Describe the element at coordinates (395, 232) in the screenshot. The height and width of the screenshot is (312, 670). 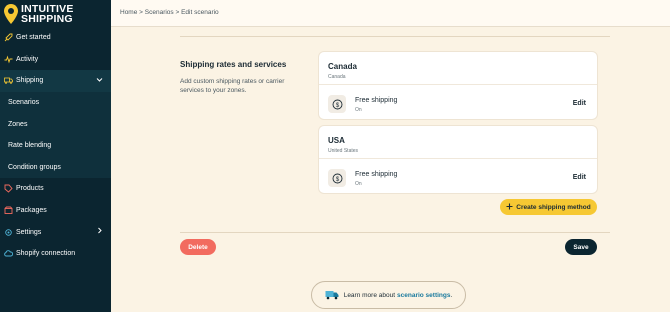
I see `section-divider-bottom` at that location.